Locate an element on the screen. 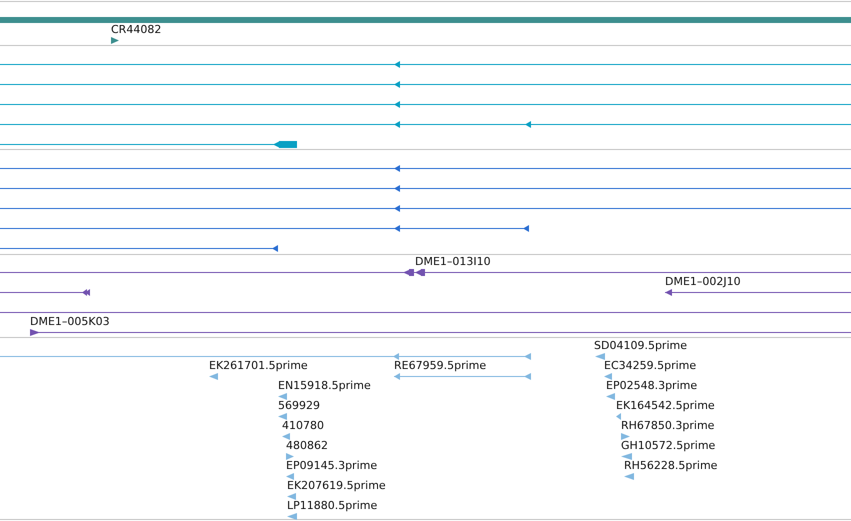 The width and height of the screenshot is (851, 521). feature-label: 480862 is located at coordinates (307, 445).